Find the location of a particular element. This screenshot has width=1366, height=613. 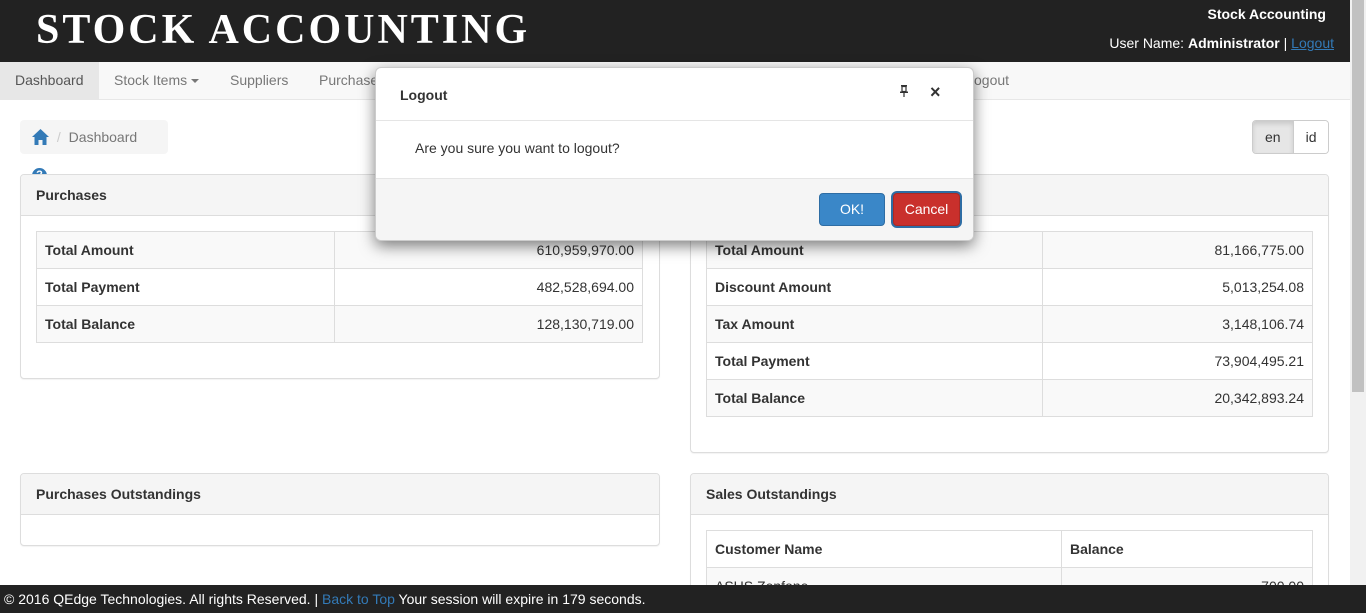

nav-stock-items: Stock Items is located at coordinates (156, 80).